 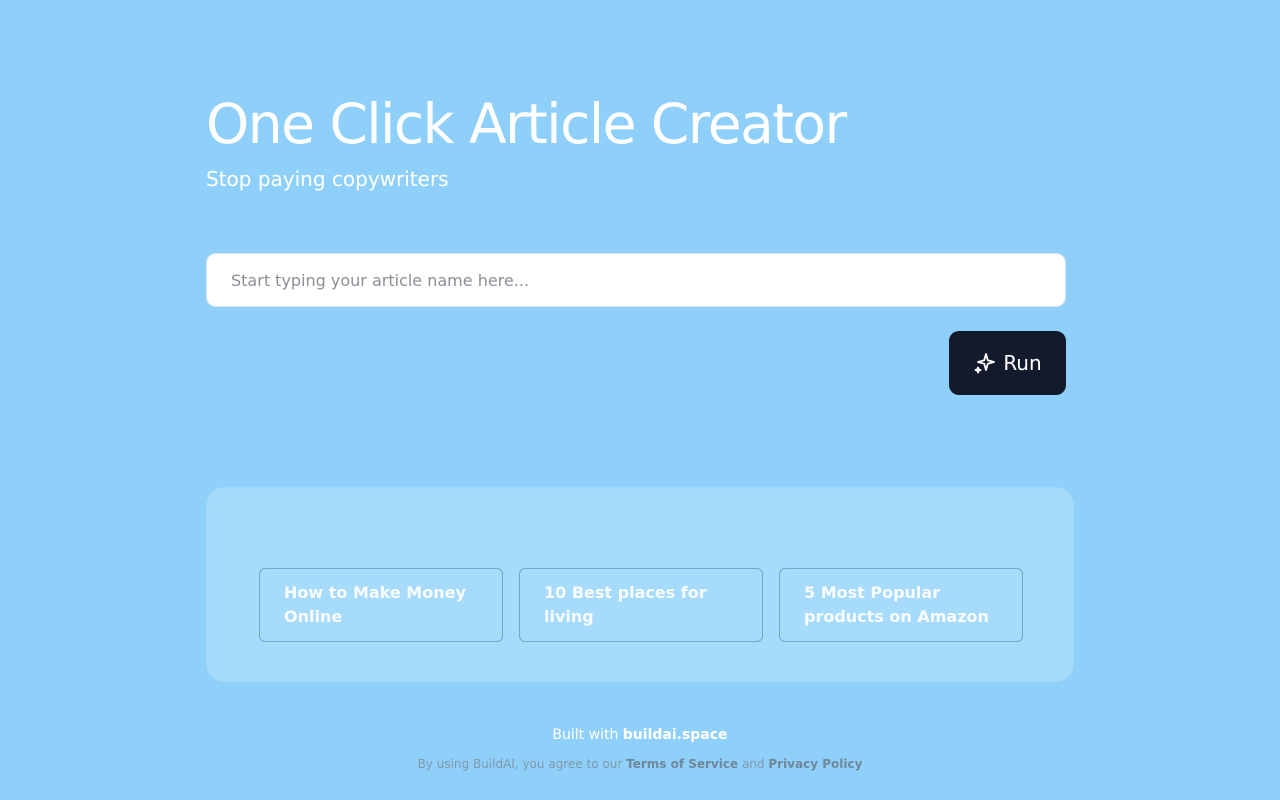 What do you see at coordinates (675, 735) in the screenshot?
I see `buildai-link: buildai.space` at bounding box center [675, 735].